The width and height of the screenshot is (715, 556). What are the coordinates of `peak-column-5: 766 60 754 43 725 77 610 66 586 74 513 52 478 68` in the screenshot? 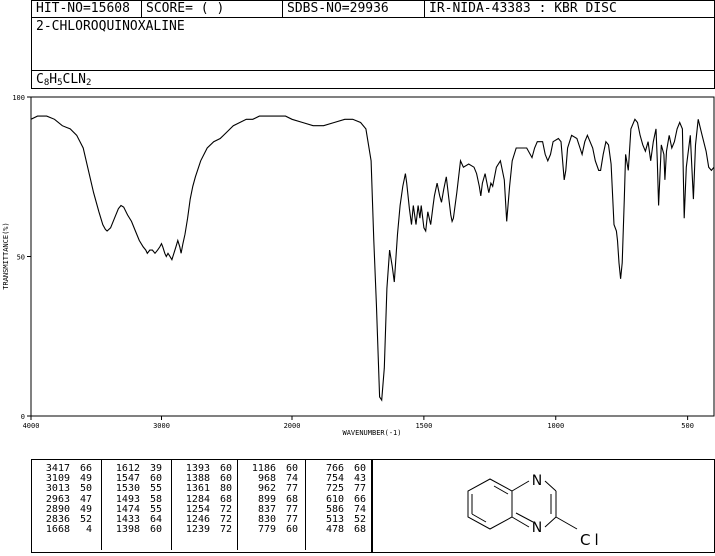 It's located at (339, 505).